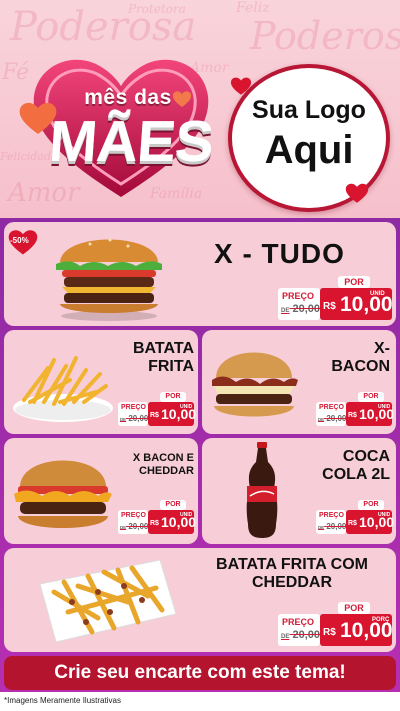  Describe the element at coordinates (255, 384) in the screenshot. I see `burger-x-bacon-image` at that location.